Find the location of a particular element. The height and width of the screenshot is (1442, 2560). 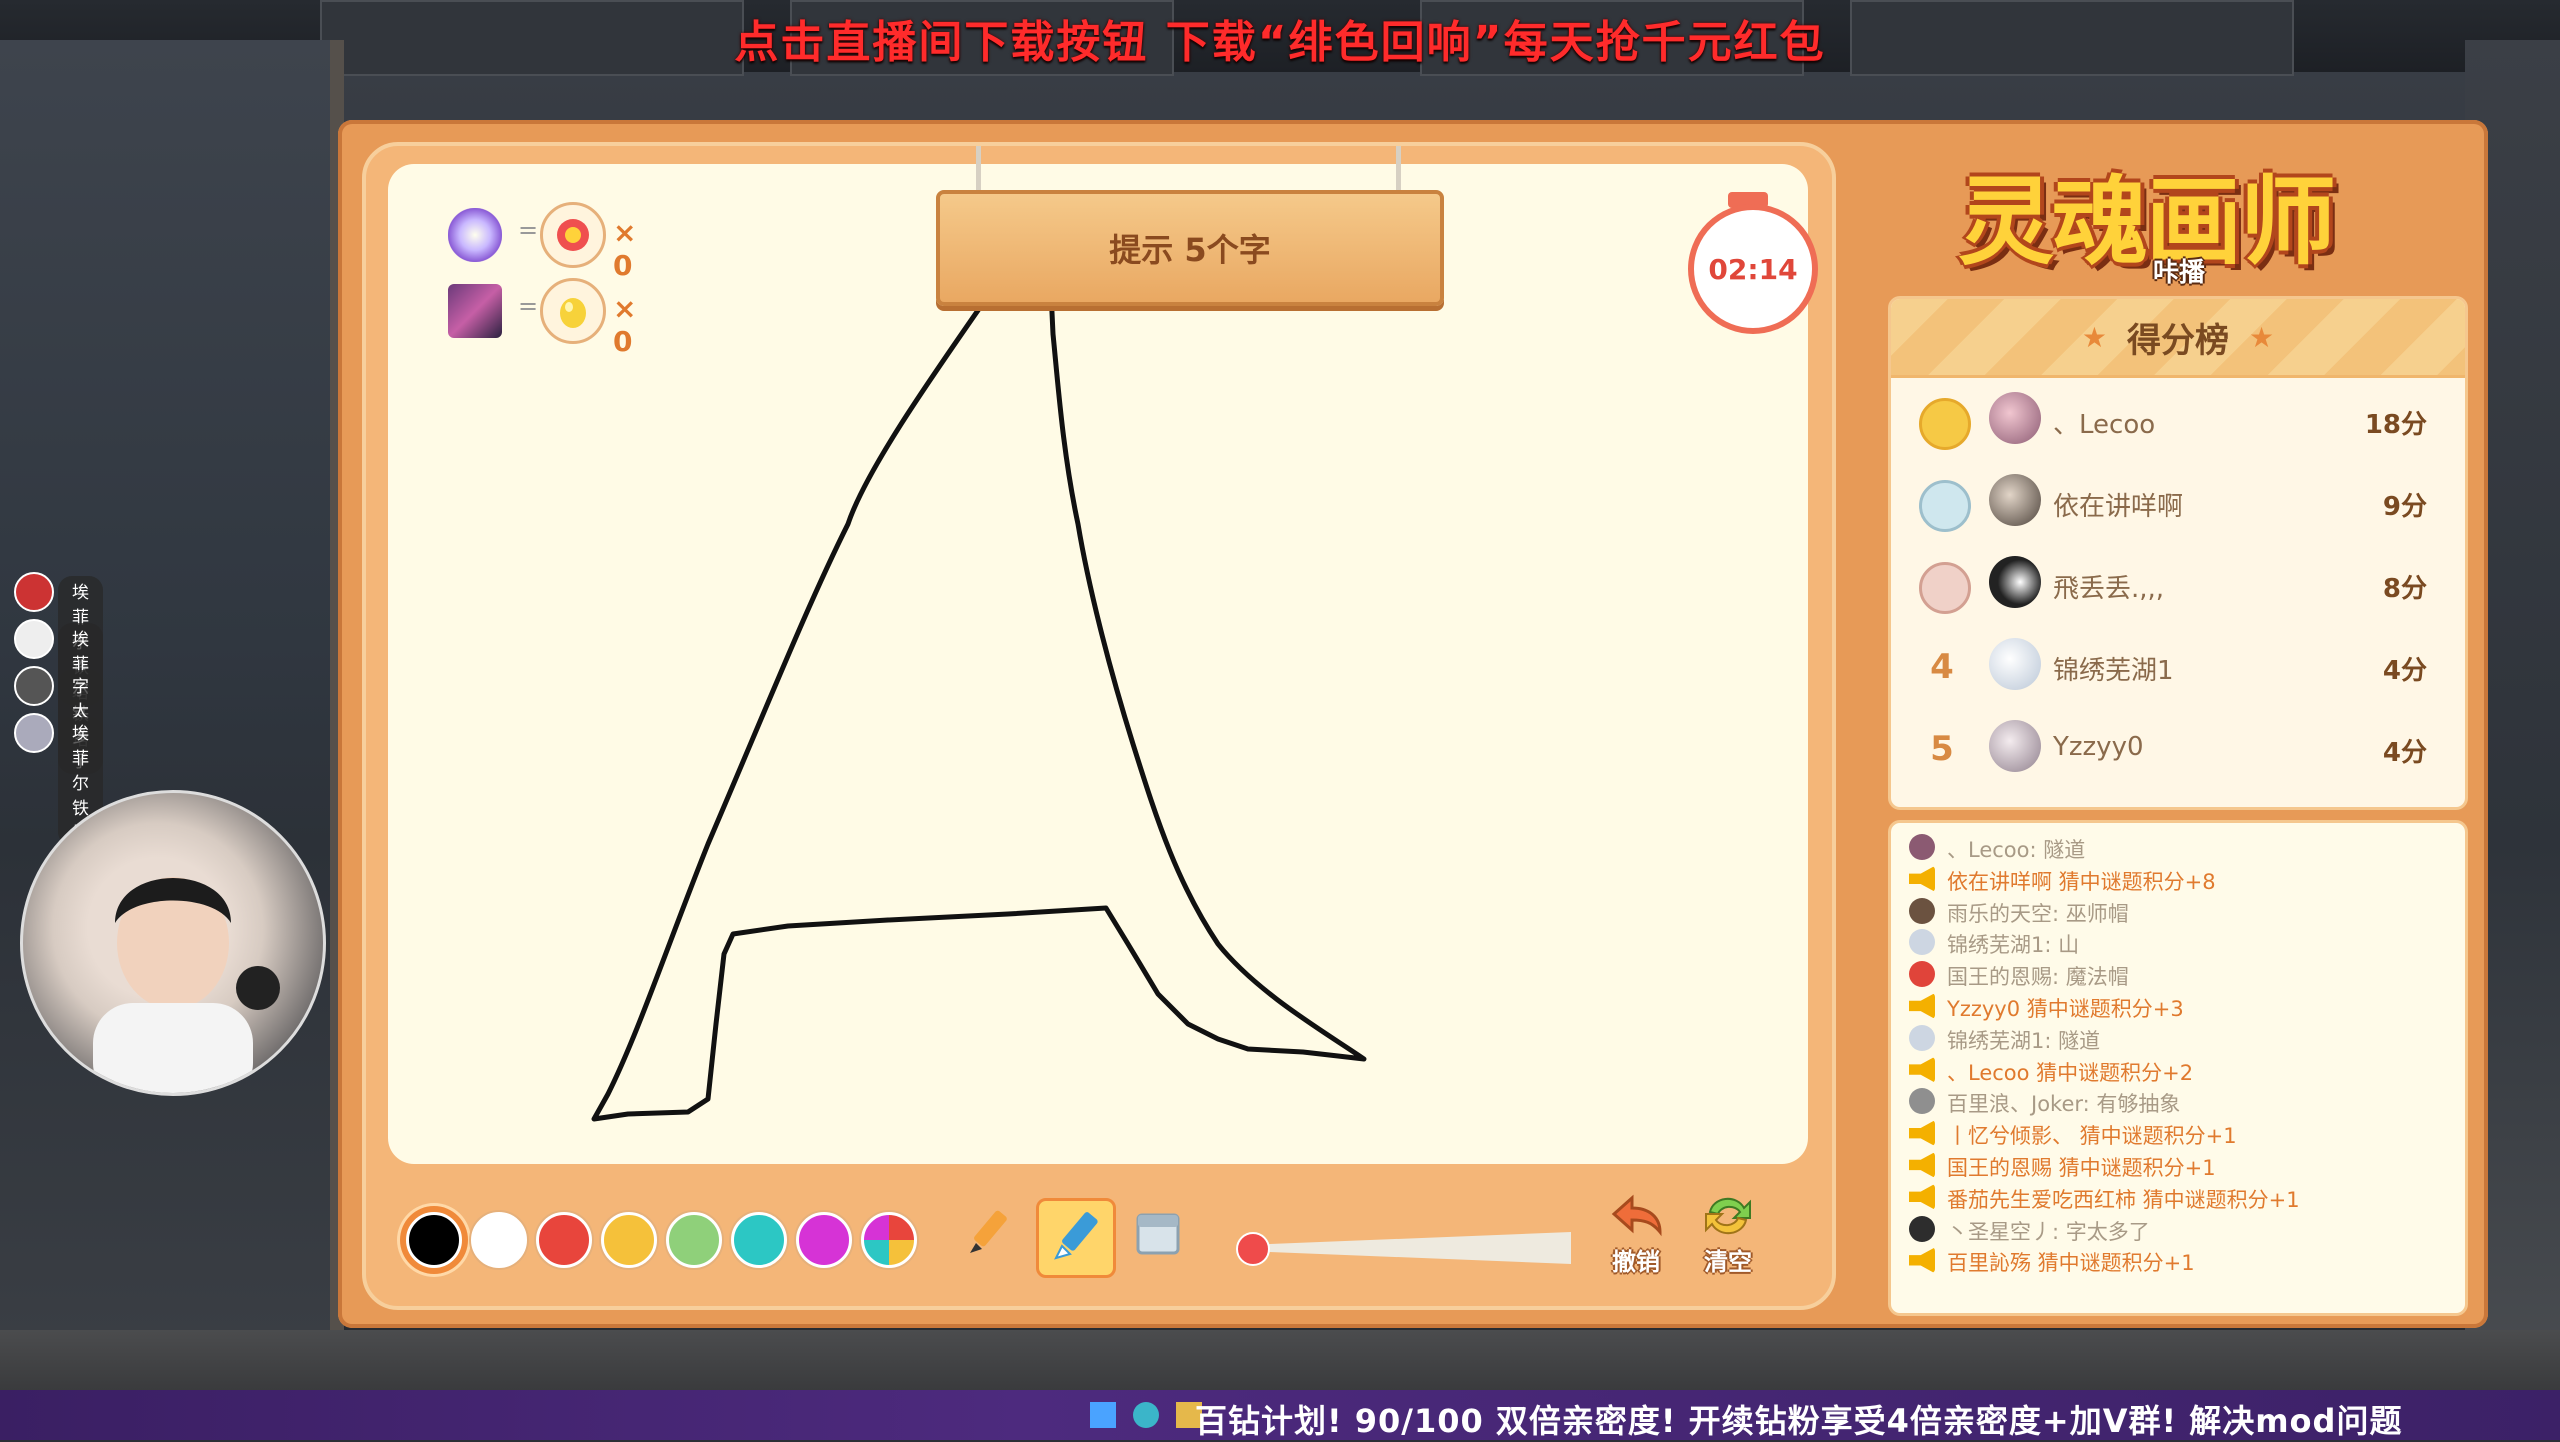

player-score: 4分 is located at coordinates (2404, 671).